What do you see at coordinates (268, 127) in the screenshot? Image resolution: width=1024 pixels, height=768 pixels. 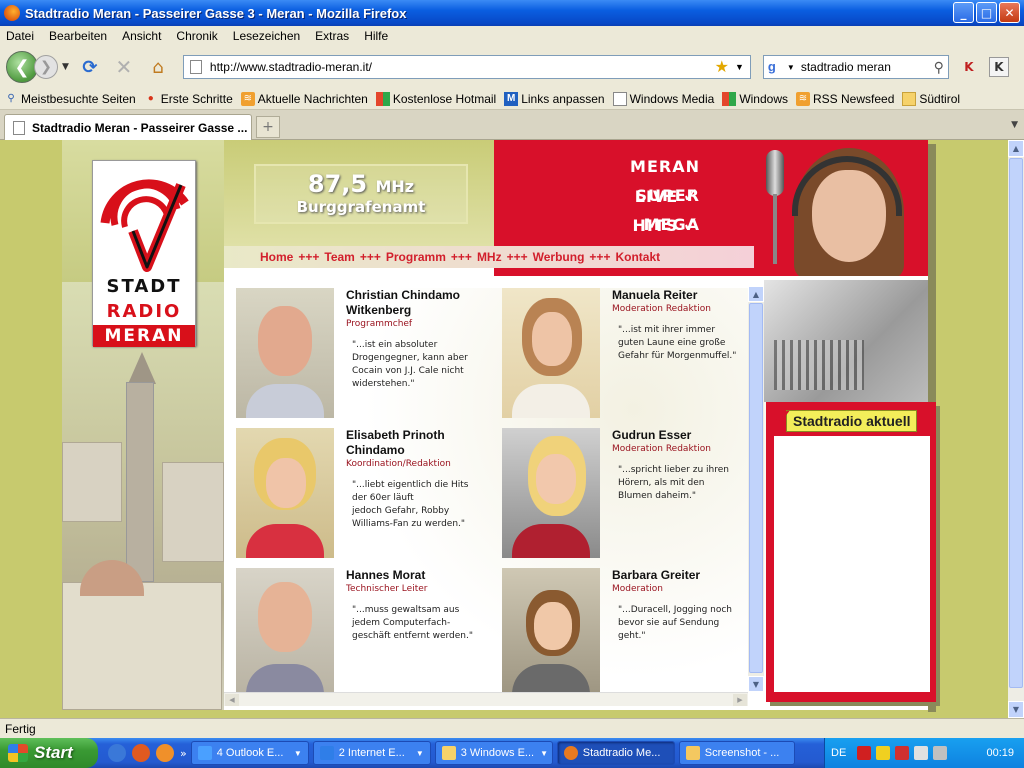 I see `new-tab-button: +` at bounding box center [268, 127].